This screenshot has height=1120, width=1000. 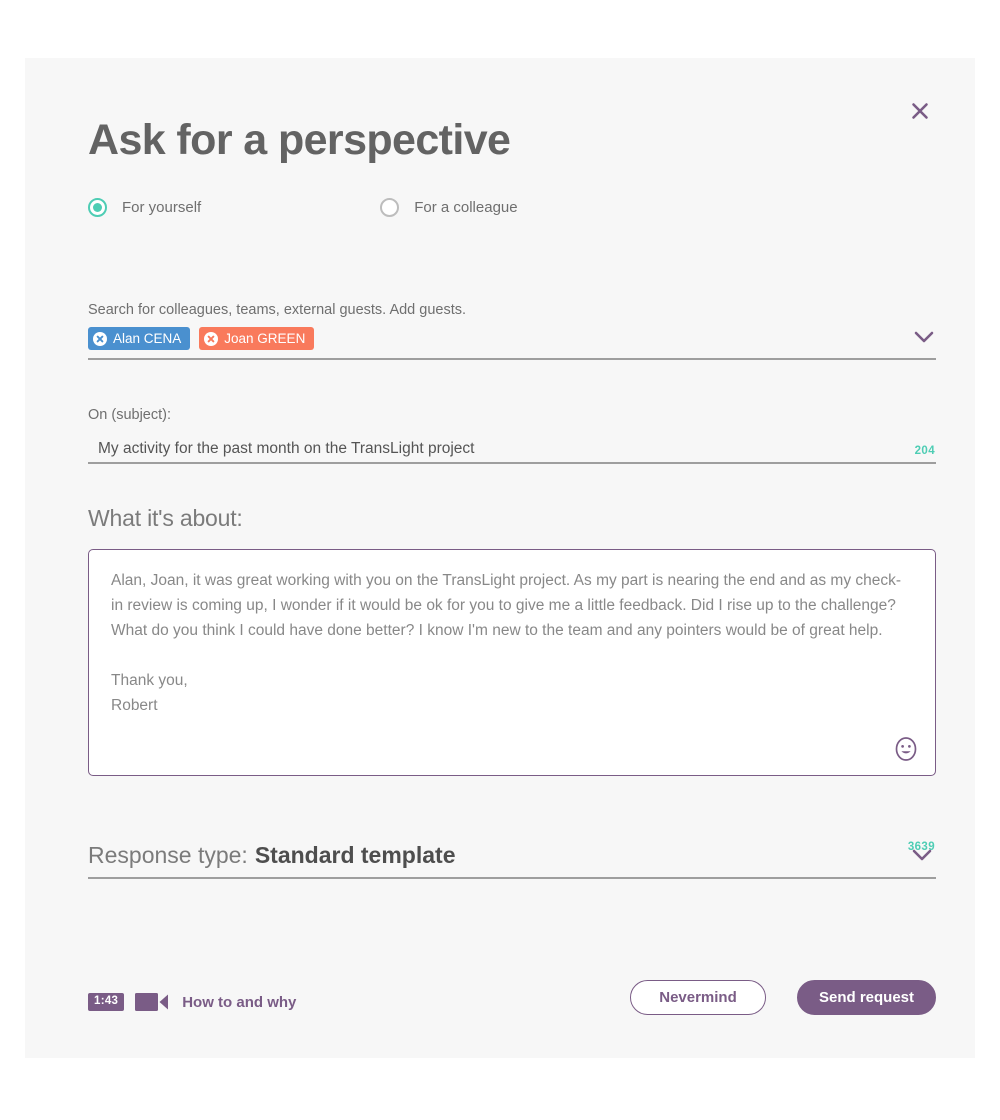 What do you see at coordinates (924, 451) in the screenshot?
I see `subject-char-counter: 204` at bounding box center [924, 451].